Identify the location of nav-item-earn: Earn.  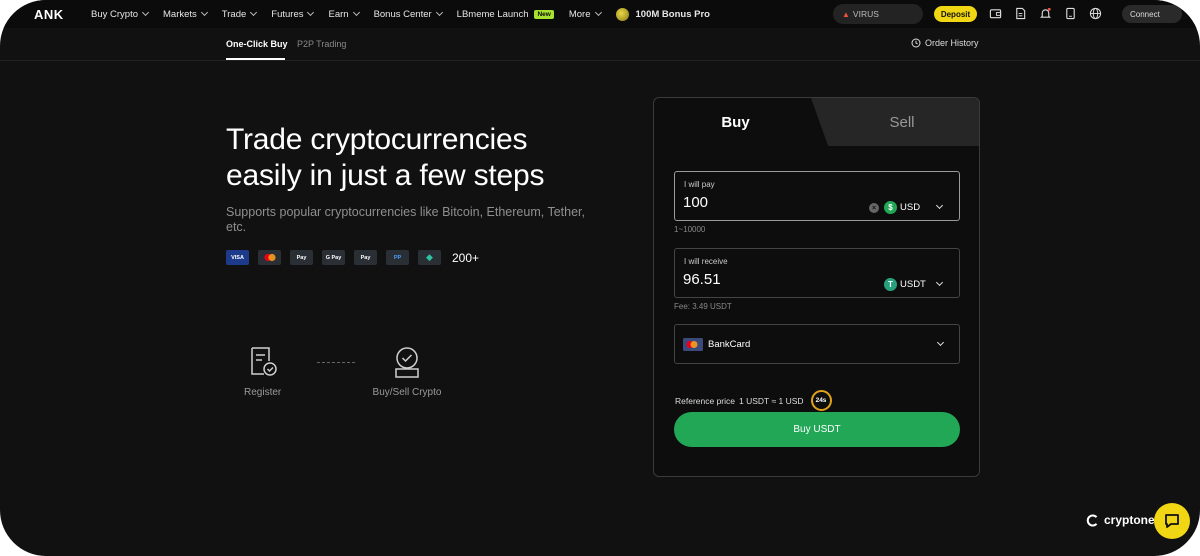
(344, 14).